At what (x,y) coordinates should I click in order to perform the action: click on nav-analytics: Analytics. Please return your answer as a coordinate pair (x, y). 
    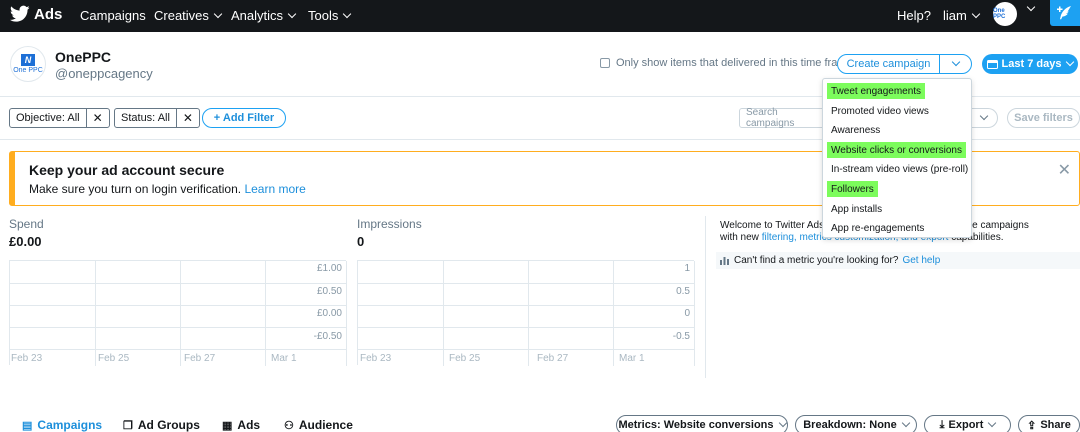
    Looking at the image, I should click on (264, 15).